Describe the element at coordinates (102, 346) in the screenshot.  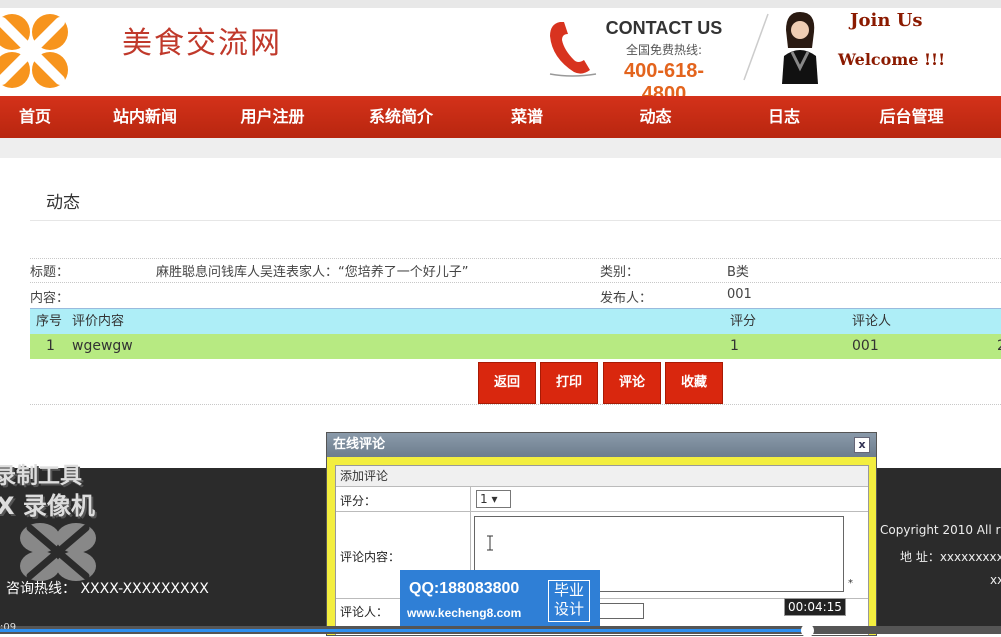
I see `row-content: wgewgw` at that location.